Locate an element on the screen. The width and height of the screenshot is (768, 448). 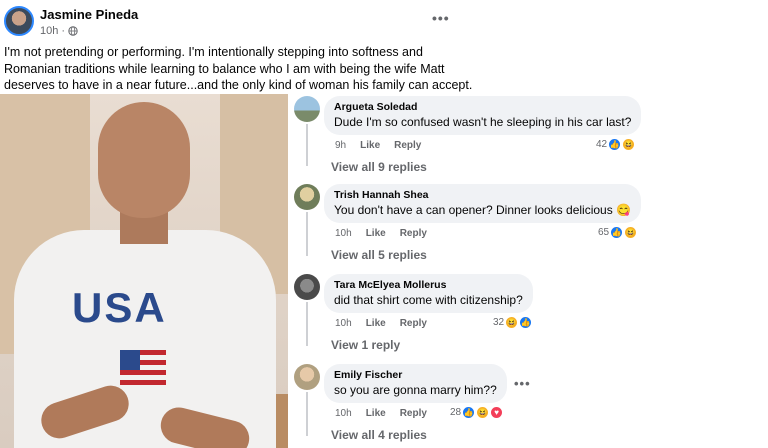
commenter-name: Argueta Soledad is located at coordinates (482, 107).